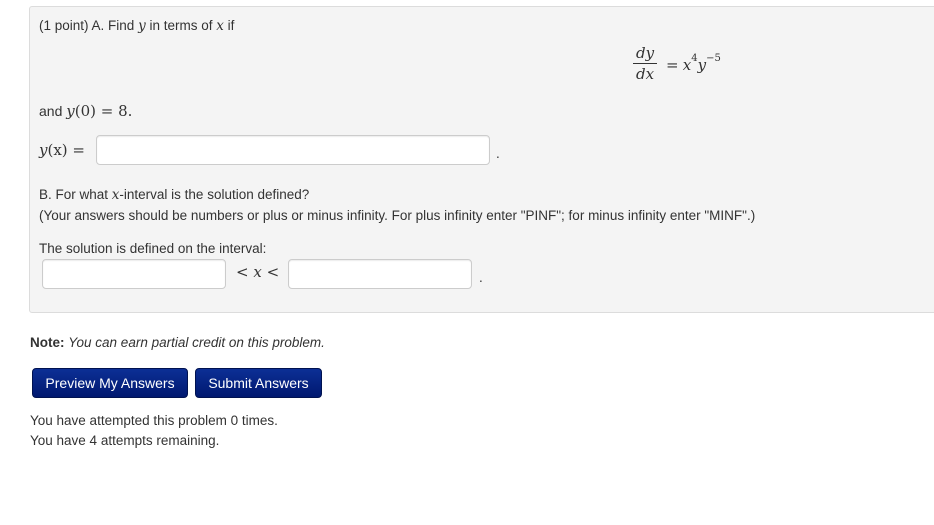 This screenshot has height=525, width=934. I want to click on intro-text: in terms of, so click(181, 25).